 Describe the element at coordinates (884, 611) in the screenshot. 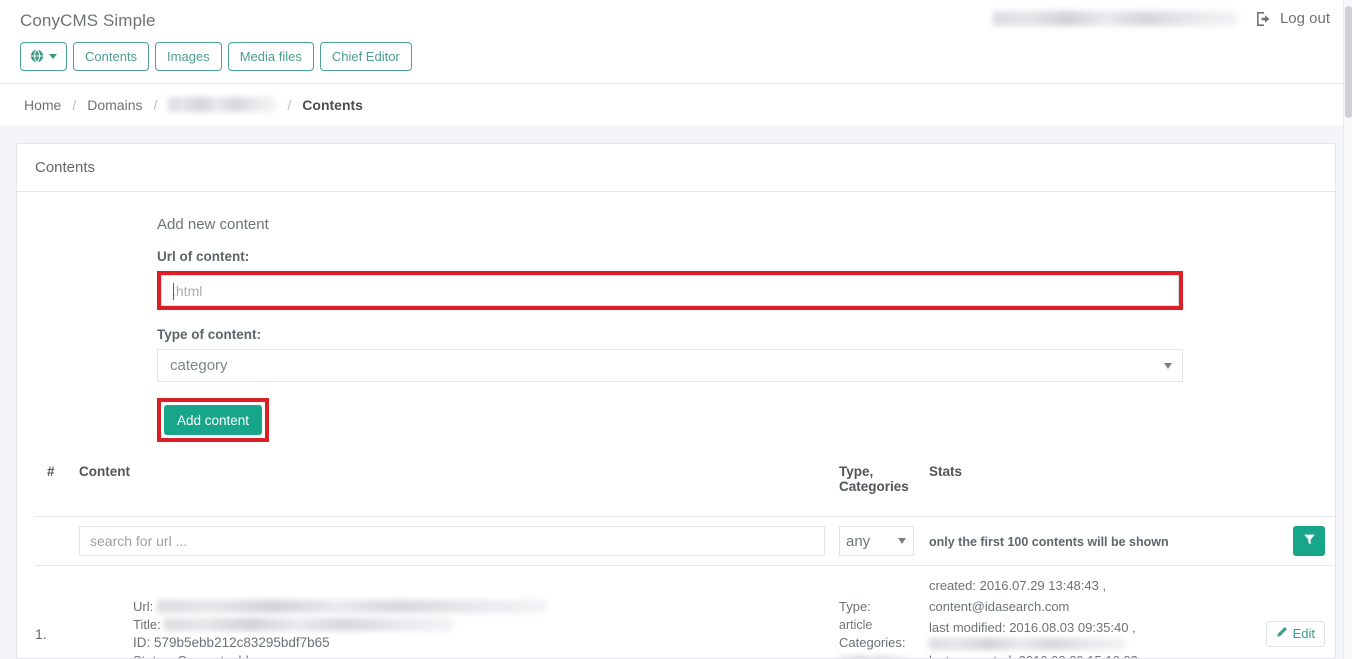

I see `row-type-cell: Type: article Categories:` at that location.